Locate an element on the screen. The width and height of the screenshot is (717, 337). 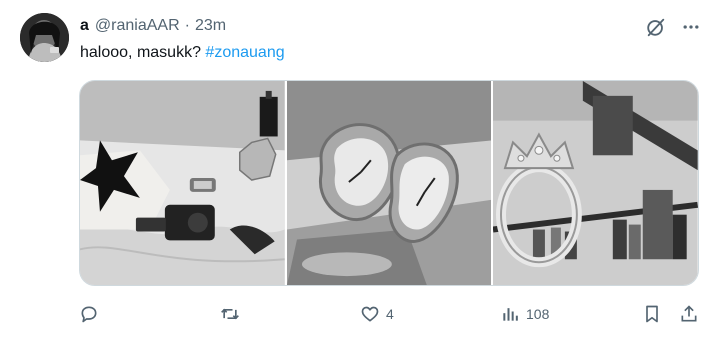
views-count: 108 is located at coordinates (538, 314).